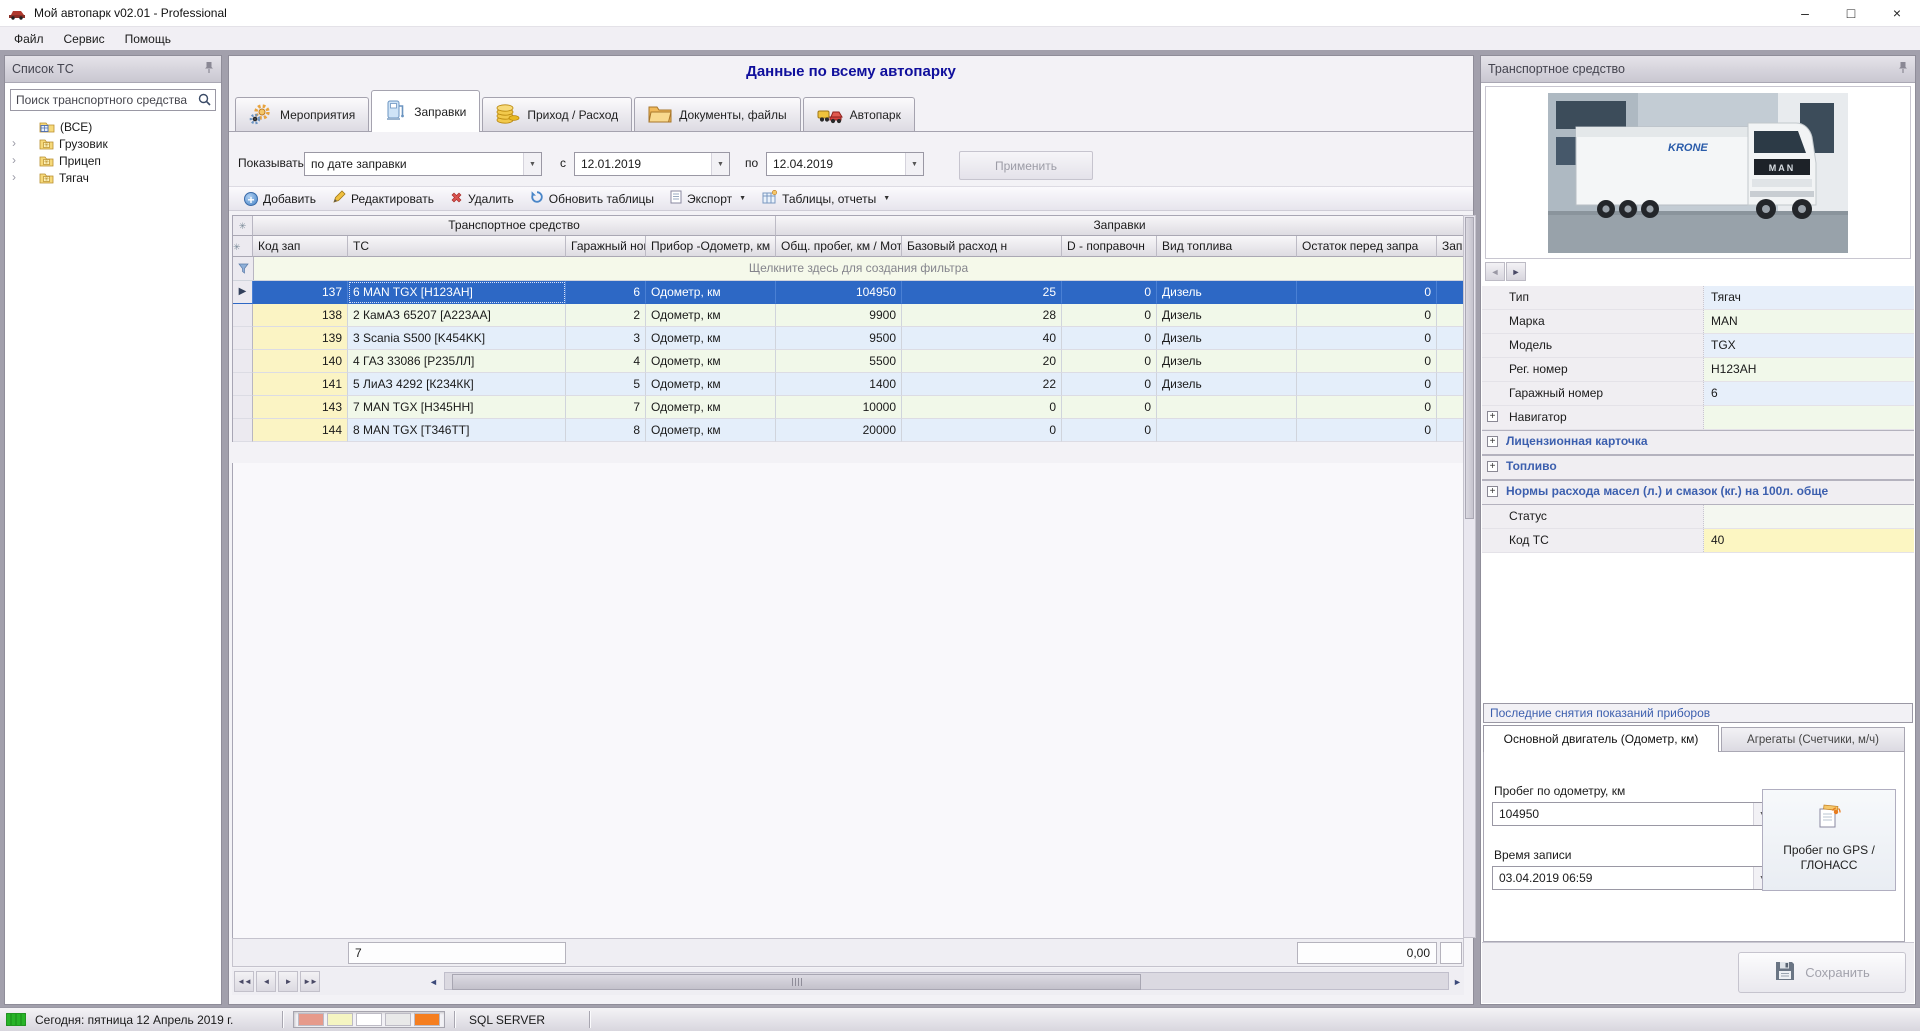 This screenshot has width=1920, height=1031. What do you see at coordinates (839, 315) in the screenshot?
I see `cell-mileage: 9900` at bounding box center [839, 315].